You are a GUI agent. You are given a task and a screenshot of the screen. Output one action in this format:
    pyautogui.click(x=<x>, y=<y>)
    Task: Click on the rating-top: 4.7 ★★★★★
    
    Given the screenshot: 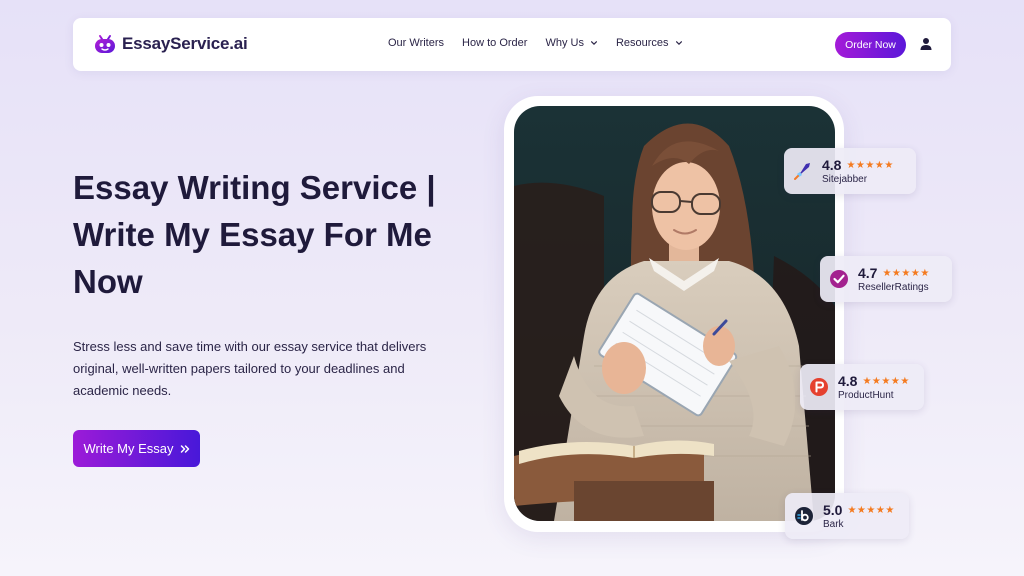 What is the action you would take?
    pyautogui.click(x=894, y=273)
    